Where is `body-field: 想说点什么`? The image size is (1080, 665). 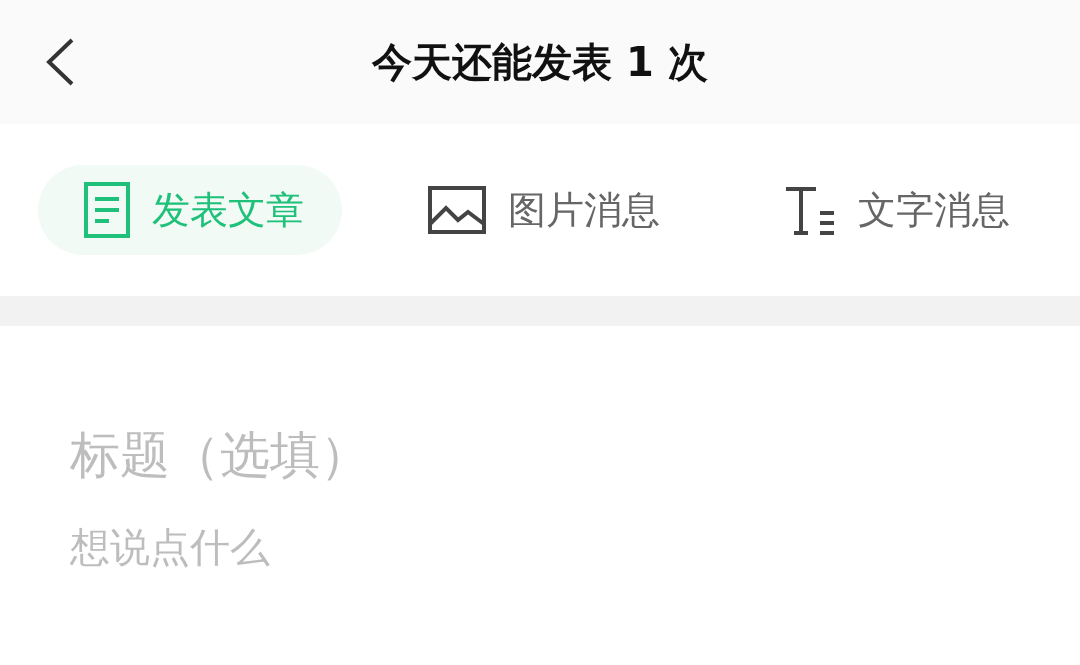
body-field: 想说点什么 is located at coordinates (520, 547).